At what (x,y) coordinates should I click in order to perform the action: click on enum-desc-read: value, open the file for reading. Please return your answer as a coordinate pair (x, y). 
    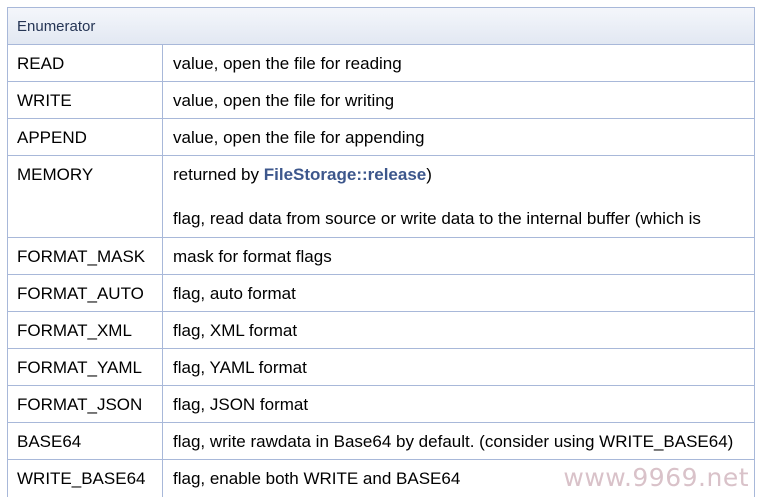
    Looking at the image, I should click on (287, 63).